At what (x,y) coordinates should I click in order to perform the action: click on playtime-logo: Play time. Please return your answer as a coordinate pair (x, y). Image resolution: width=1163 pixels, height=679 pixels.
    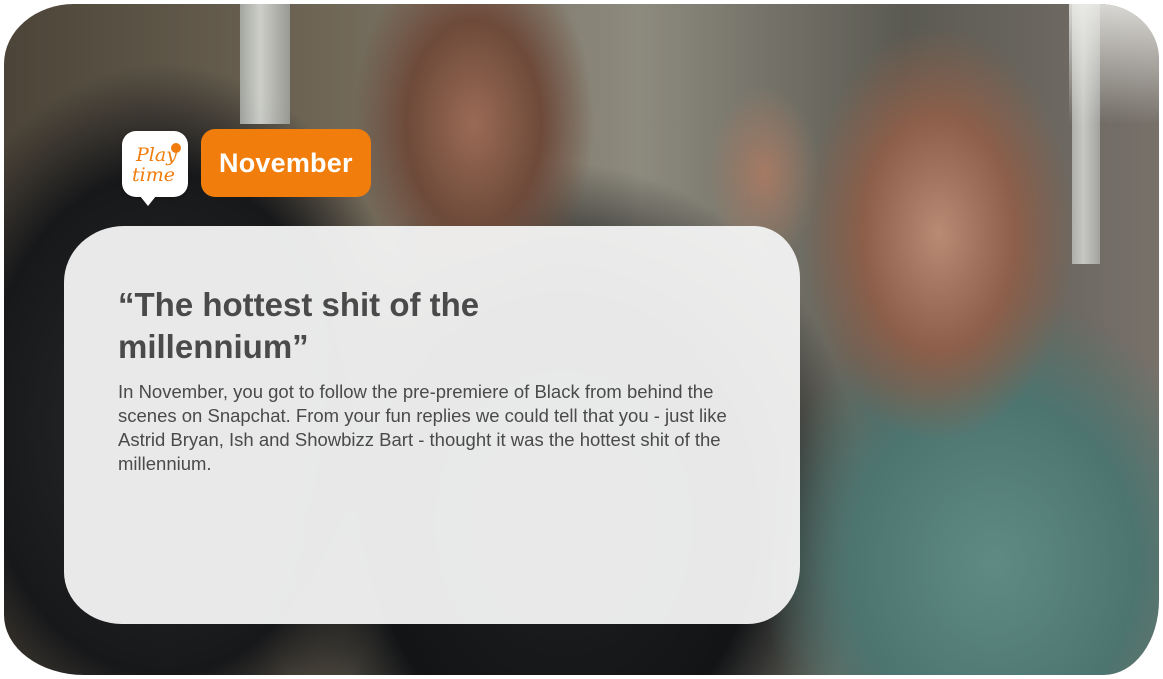
    Looking at the image, I should click on (155, 168).